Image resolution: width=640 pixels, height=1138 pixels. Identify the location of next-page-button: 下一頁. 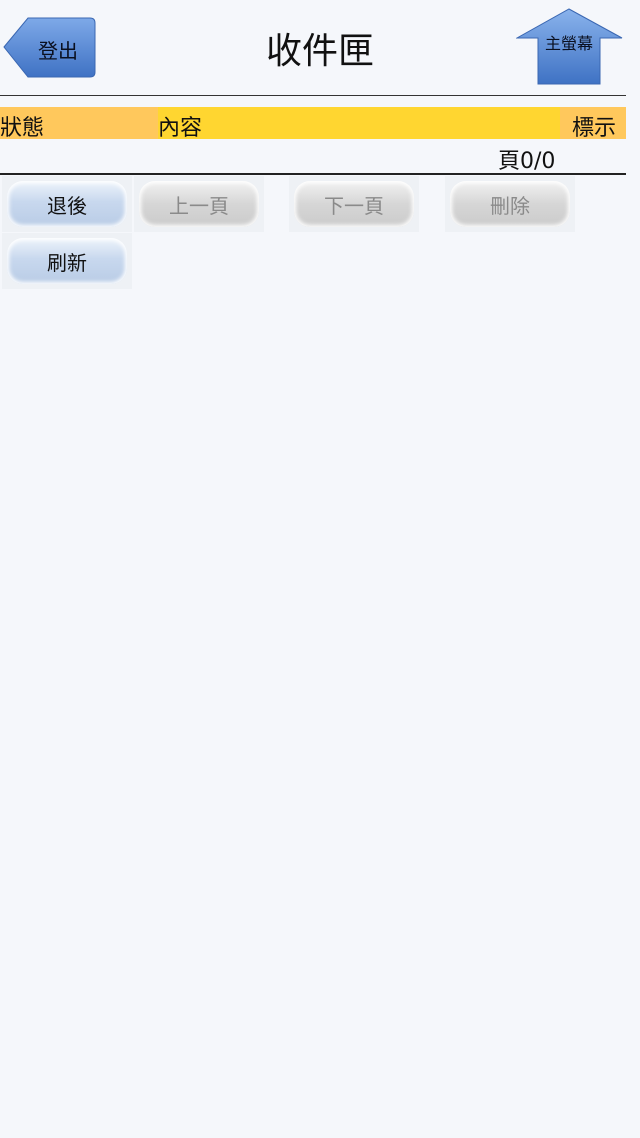
(354, 204).